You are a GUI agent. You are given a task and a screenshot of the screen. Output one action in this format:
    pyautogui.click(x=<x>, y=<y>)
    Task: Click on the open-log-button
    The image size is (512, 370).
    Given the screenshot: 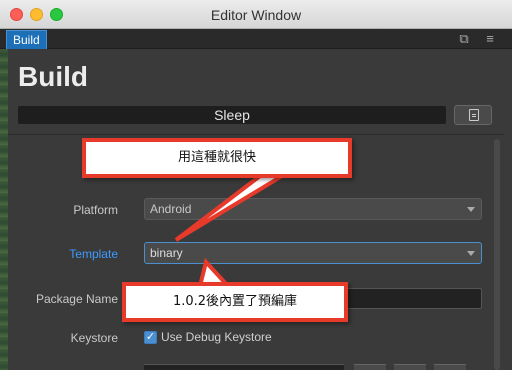 What is the action you would take?
    pyautogui.click(x=473, y=115)
    